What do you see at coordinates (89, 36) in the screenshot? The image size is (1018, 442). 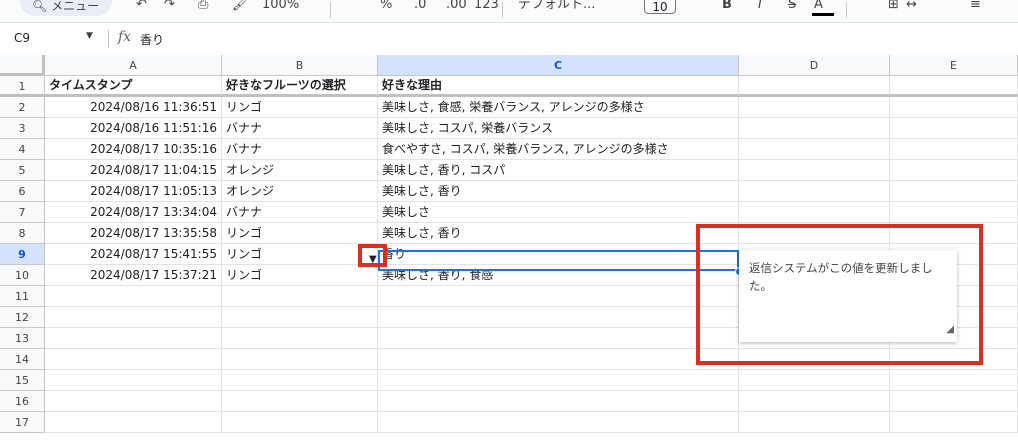 I see `chevron-down-icon: ▼` at bounding box center [89, 36].